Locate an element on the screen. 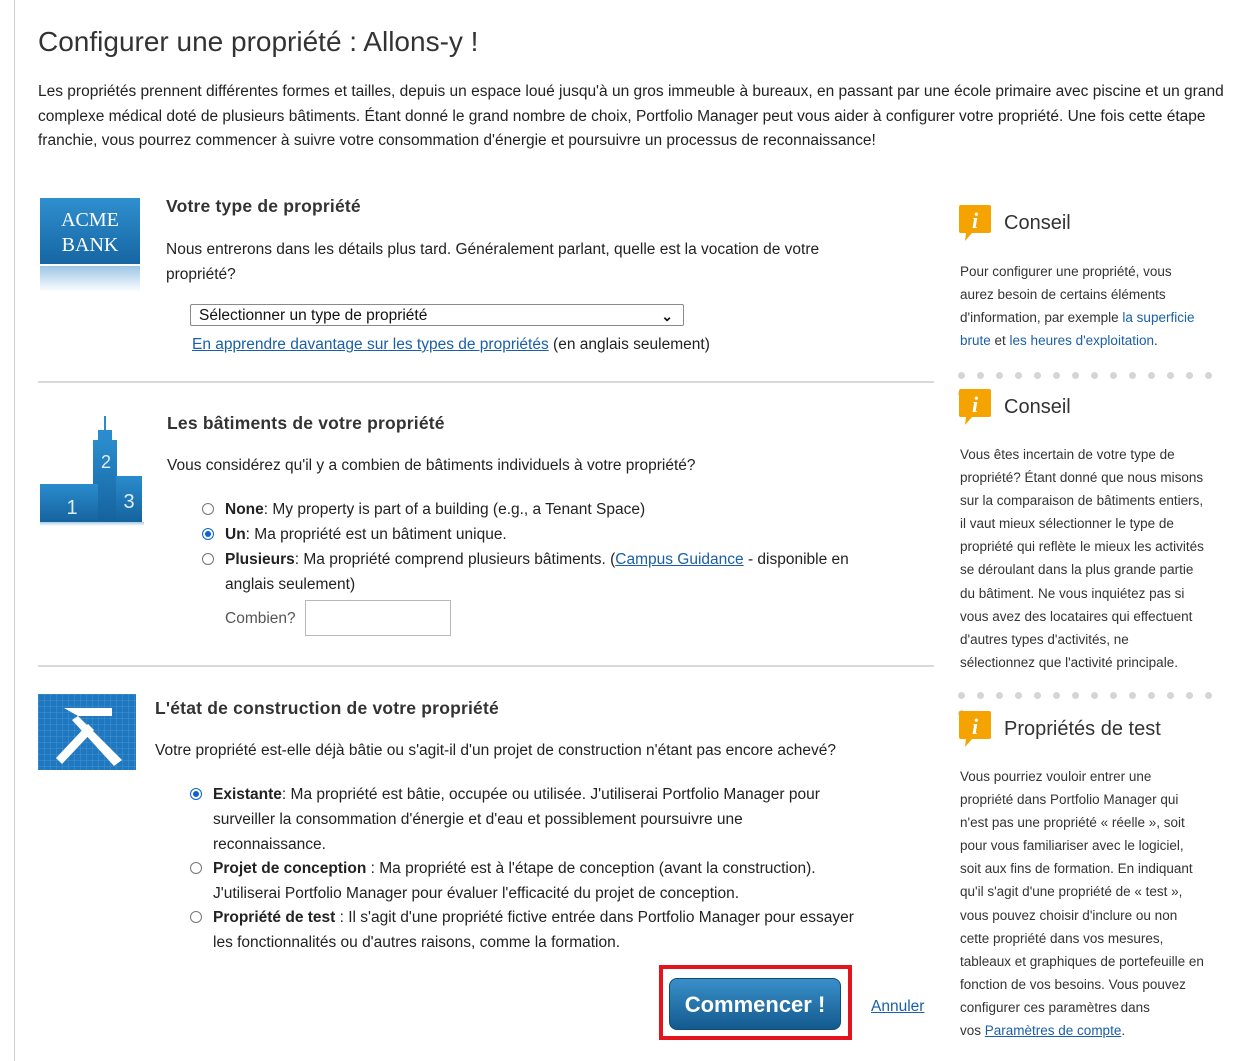 The width and height of the screenshot is (1254, 1061). radio-test is located at coordinates (196, 917).